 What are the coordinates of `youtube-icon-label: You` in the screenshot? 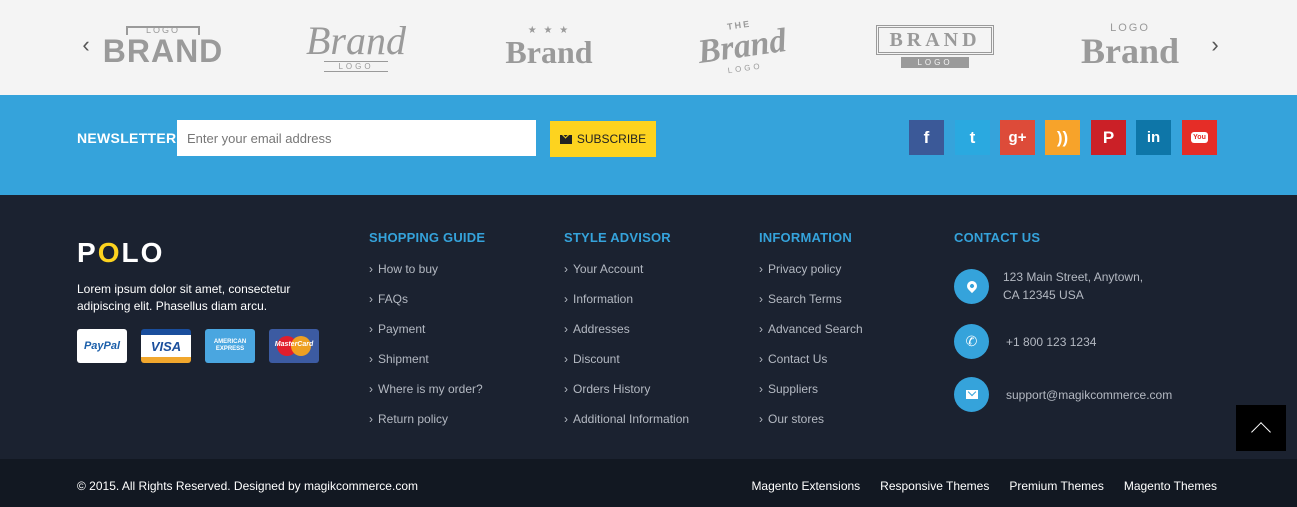 It's located at (1199, 137).